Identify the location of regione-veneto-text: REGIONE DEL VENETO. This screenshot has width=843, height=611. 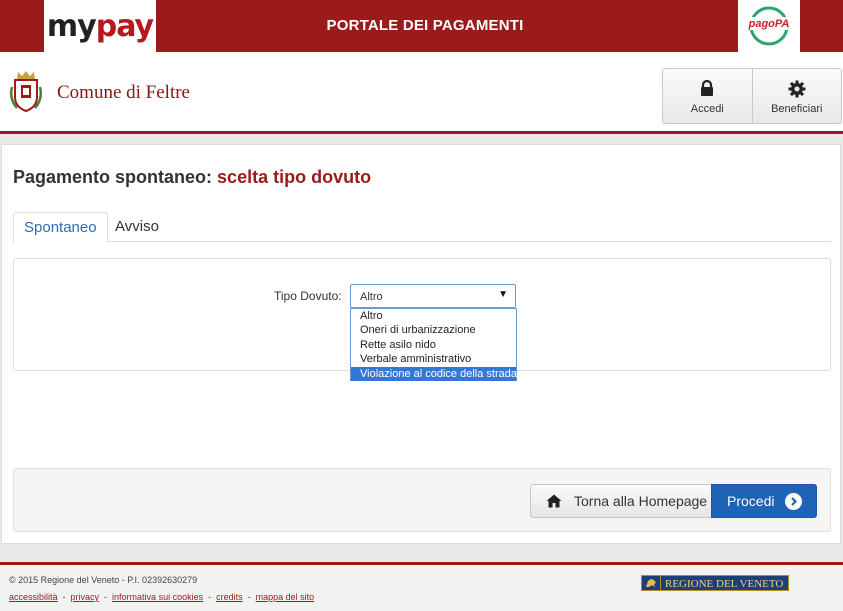
(725, 583).